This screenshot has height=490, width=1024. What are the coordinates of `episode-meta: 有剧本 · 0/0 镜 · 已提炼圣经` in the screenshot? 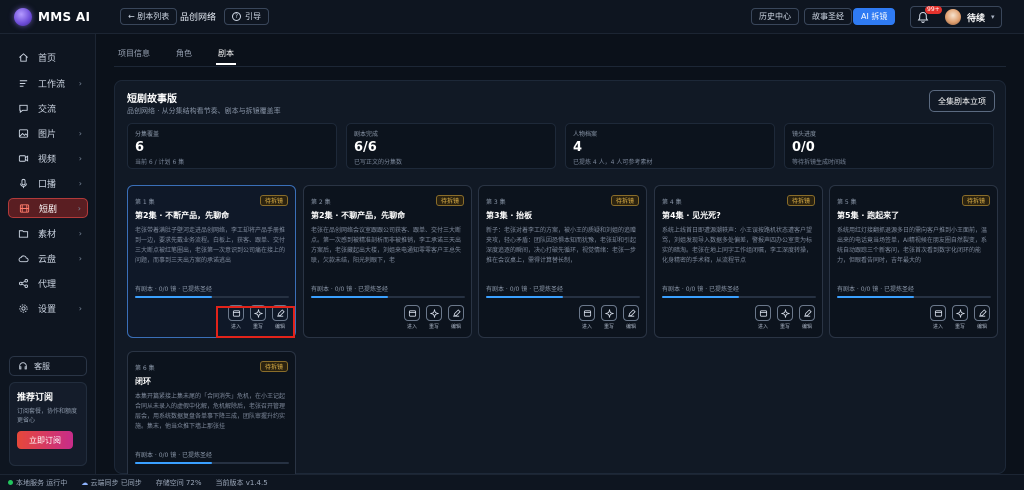 It's located at (350, 289).